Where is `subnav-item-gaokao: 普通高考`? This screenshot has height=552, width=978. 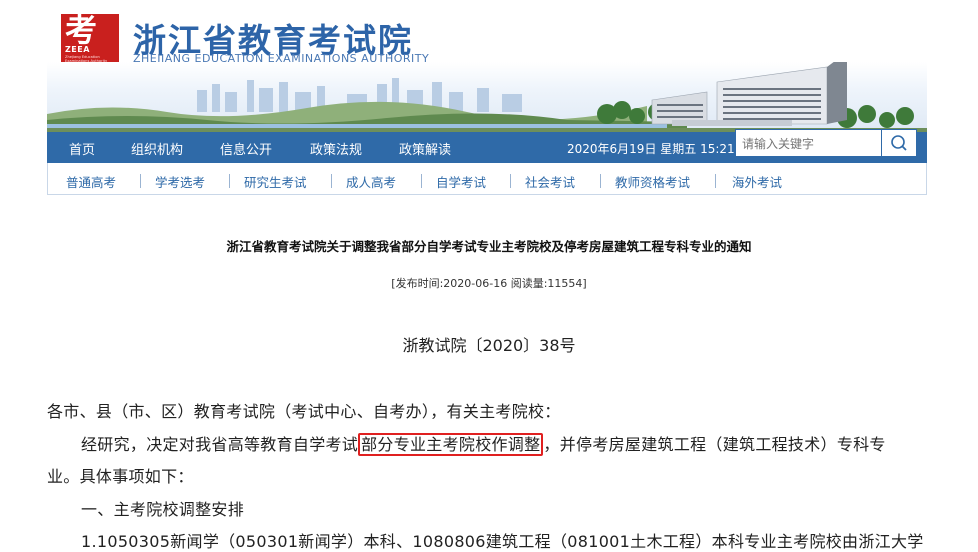
subnav-item-gaokao: 普通高考 is located at coordinates (91, 181).